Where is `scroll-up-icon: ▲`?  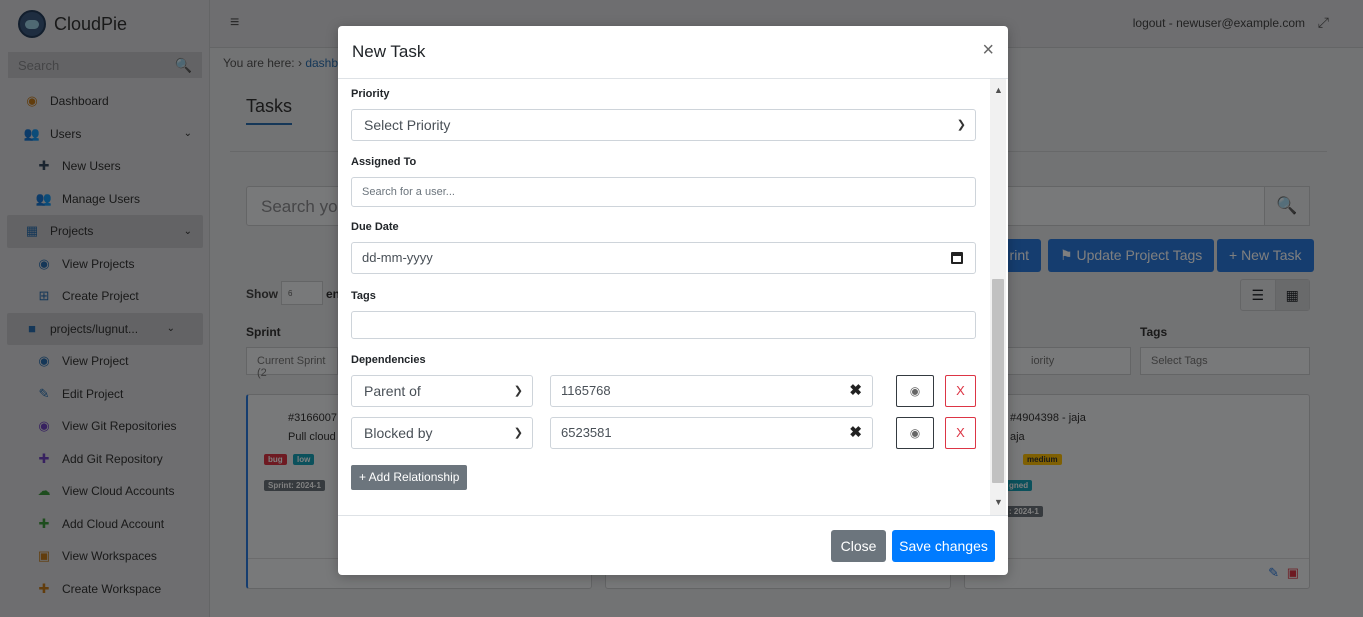 scroll-up-icon: ▲ is located at coordinates (998, 90).